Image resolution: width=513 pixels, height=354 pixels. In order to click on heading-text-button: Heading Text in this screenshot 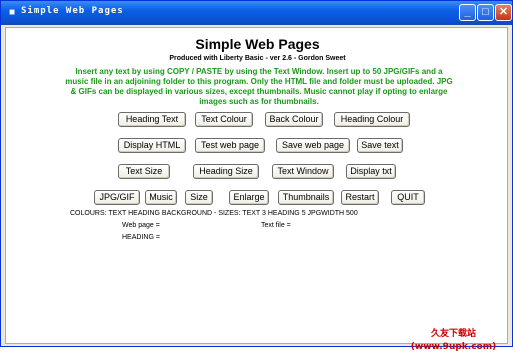, I will do `click(152, 119)`.